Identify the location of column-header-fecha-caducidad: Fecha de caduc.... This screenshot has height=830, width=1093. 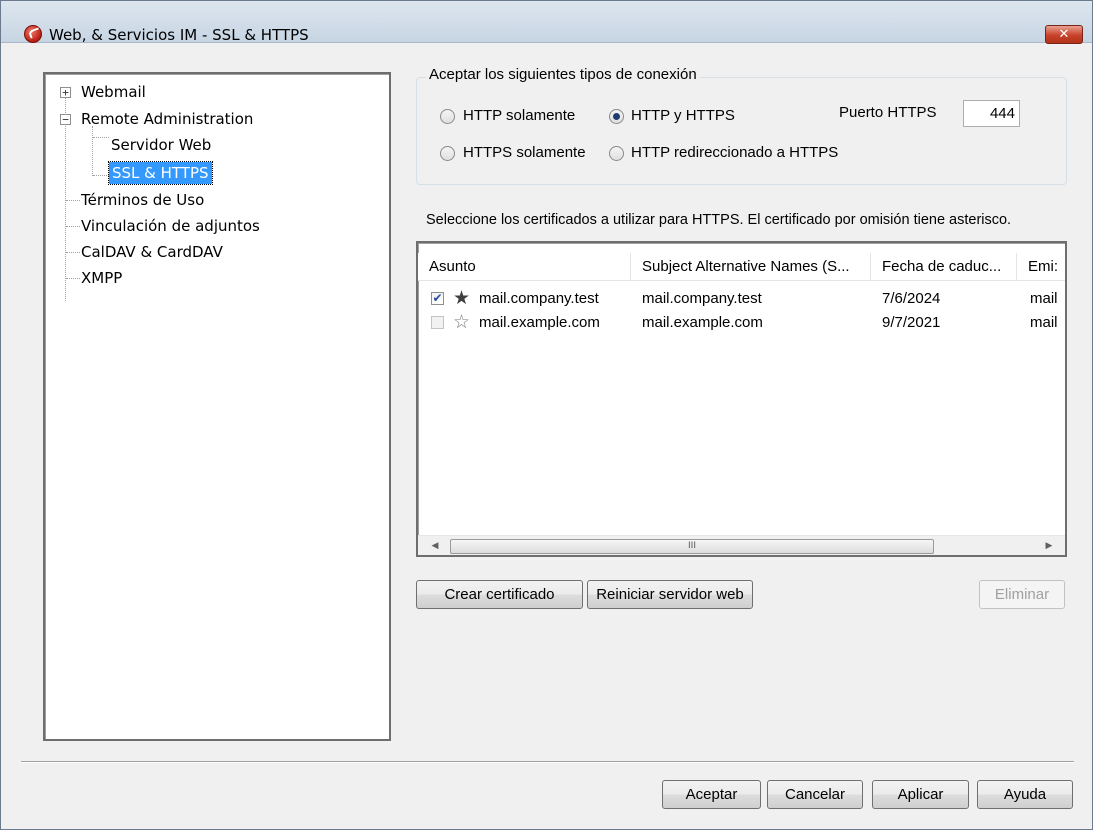
(944, 267).